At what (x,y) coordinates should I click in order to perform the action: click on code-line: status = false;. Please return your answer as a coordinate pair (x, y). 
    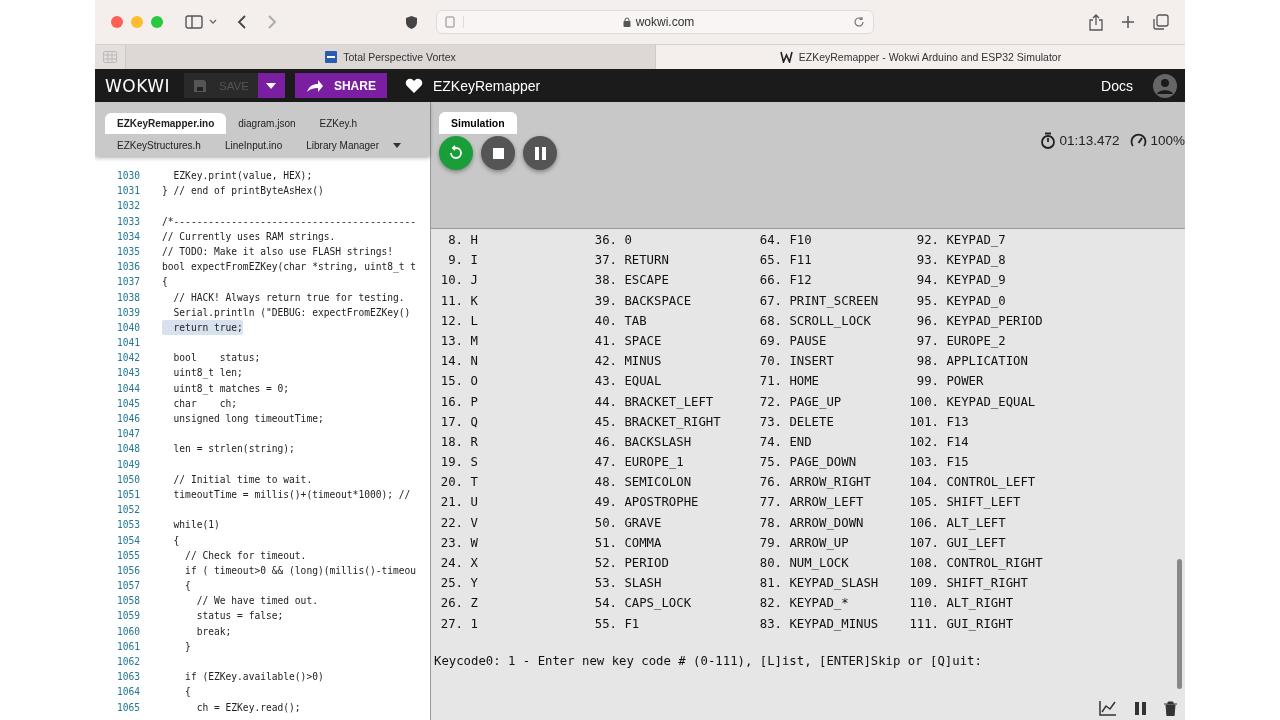
    Looking at the image, I should click on (239, 616).